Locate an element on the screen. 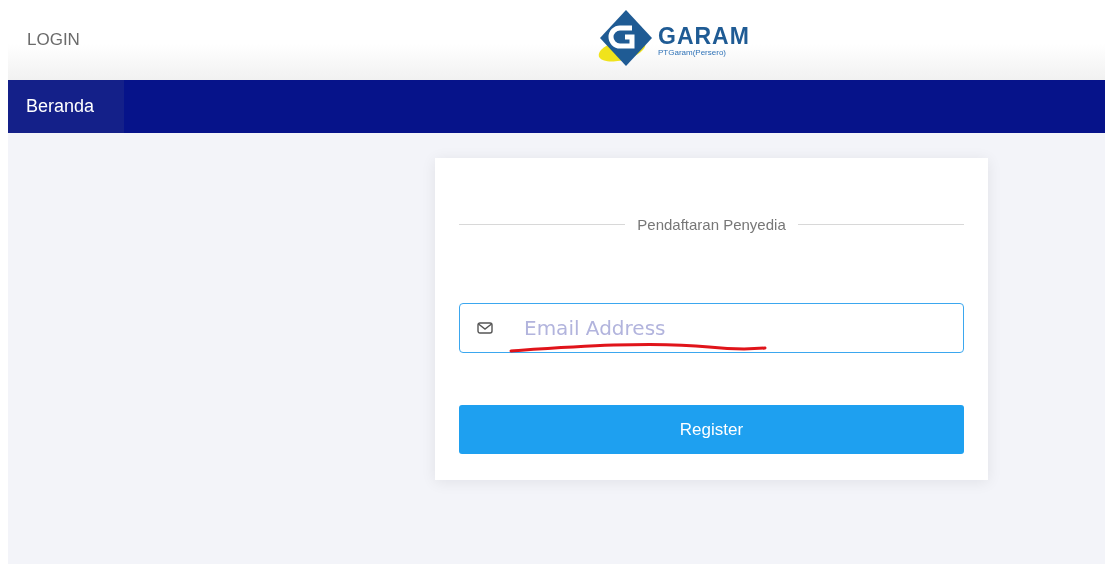 This screenshot has height=564, width=1105. login-link: LOGIN is located at coordinates (53, 40).